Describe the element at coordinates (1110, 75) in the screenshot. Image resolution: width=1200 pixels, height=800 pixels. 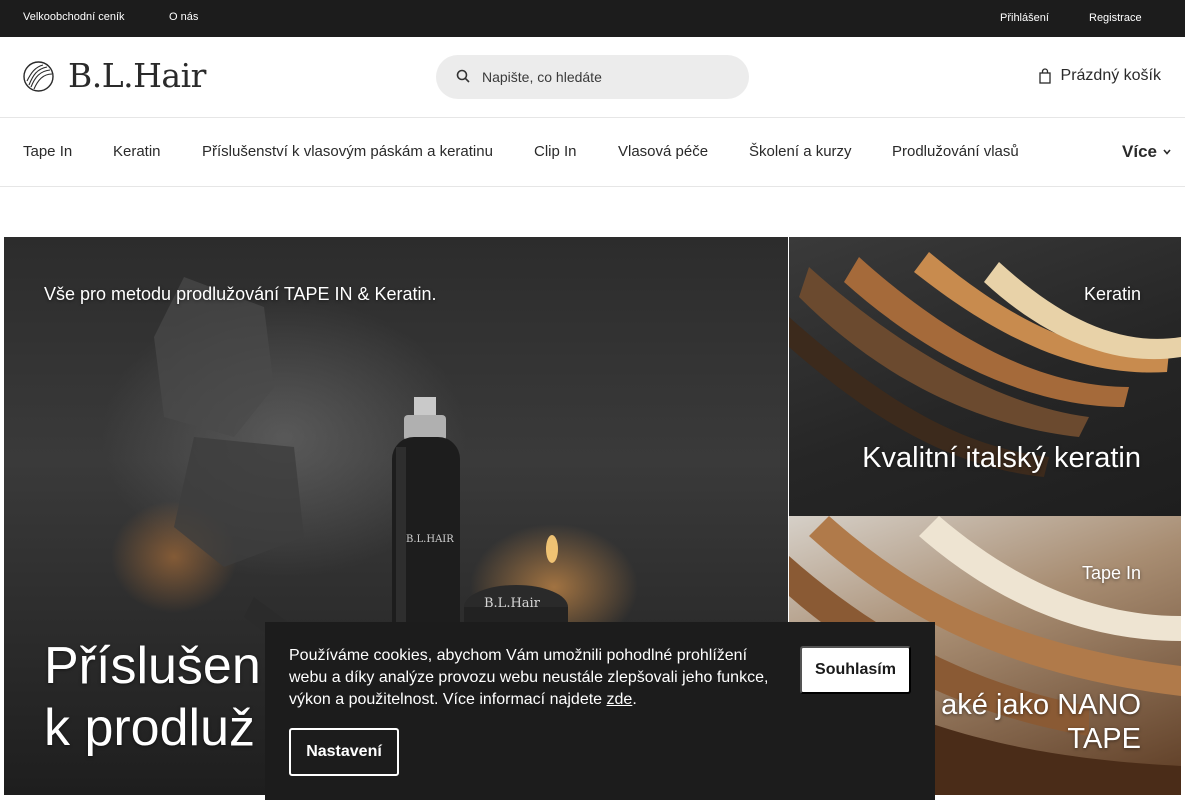
I see `cart-label: Prázdný košík` at that location.